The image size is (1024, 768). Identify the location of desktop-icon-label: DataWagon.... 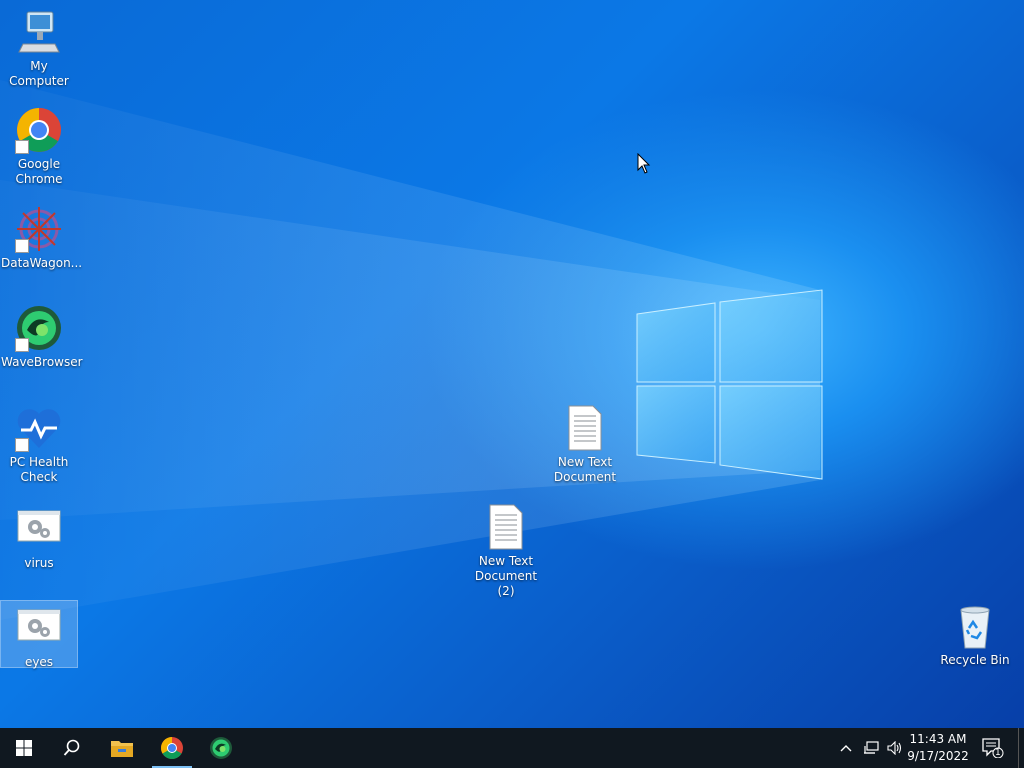
(42, 263).